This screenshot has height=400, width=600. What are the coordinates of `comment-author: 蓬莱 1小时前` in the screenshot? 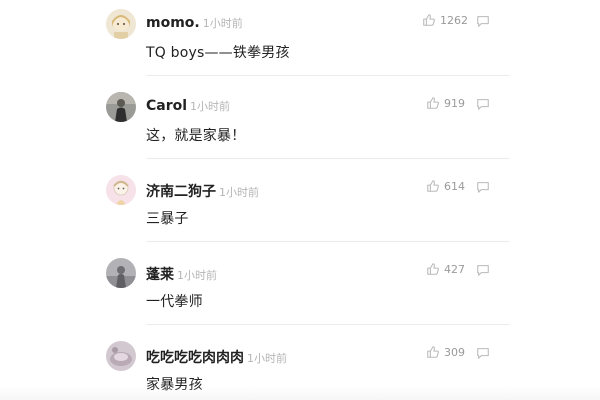 It's located at (181, 274).